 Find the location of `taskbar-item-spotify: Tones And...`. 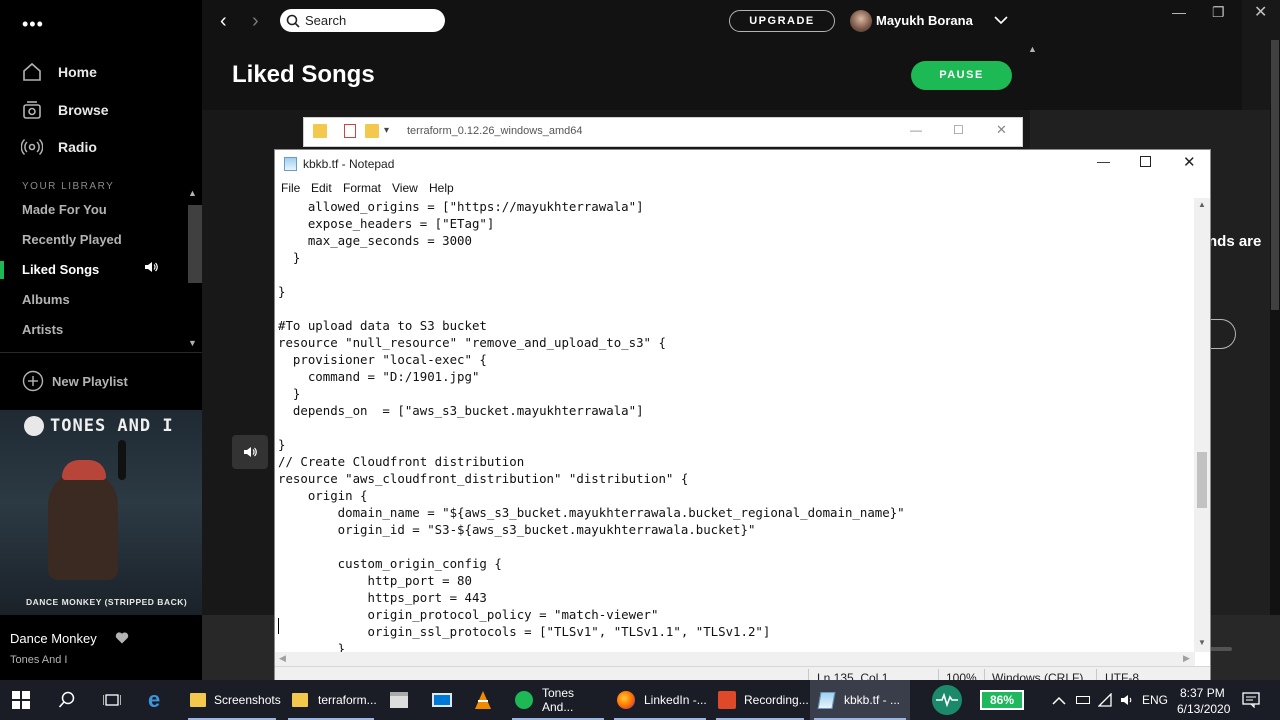

taskbar-item-spotify: Tones And... is located at coordinates (558, 700).